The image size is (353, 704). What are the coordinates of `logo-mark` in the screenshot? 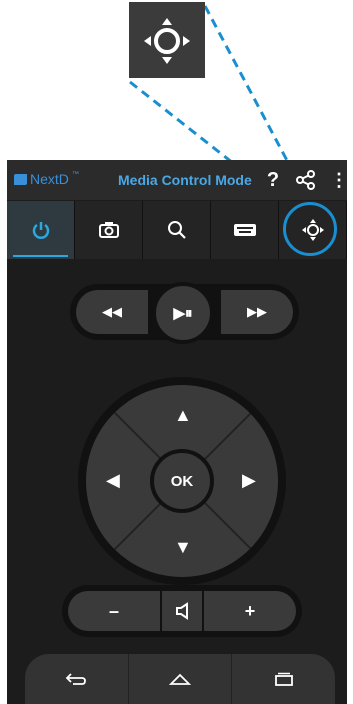 It's located at (20, 179).